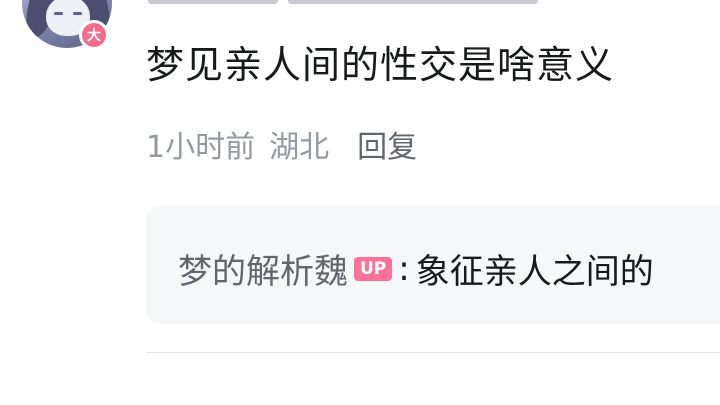 This screenshot has width=720, height=405. What do you see at coordinates (433, 352) in the screenshot?
I see `divider` at bounding box center [433, 352].